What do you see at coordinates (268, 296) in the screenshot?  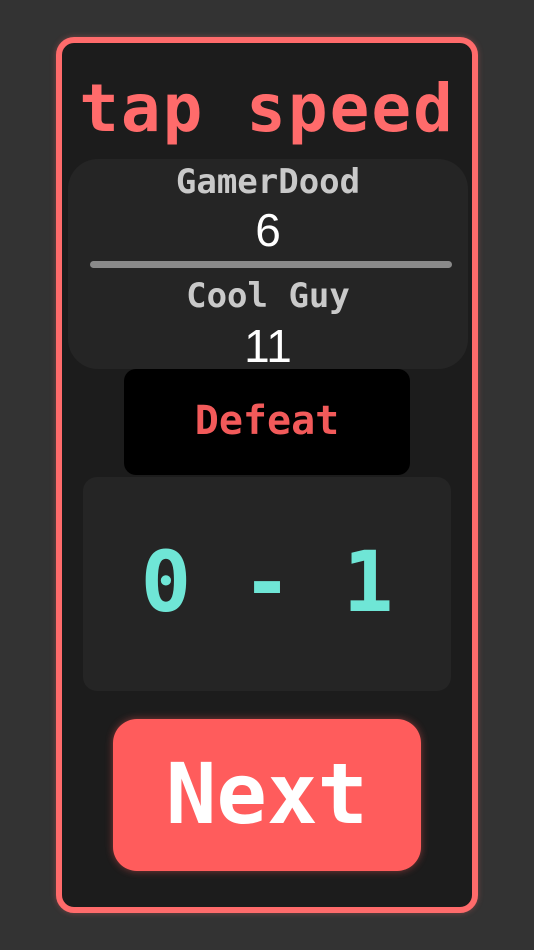 I see `player-two-name: Cool Guy` at bounding box center [268, 296].